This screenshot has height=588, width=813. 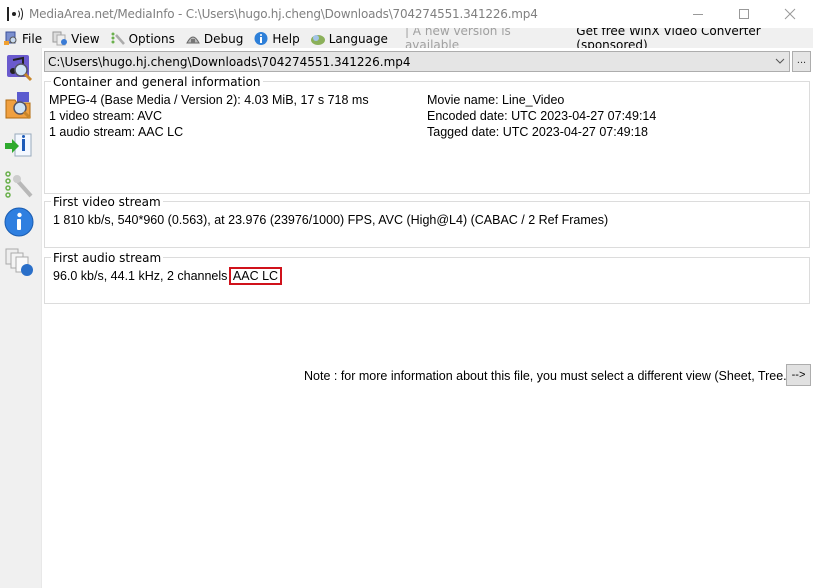 I want to click on encoded-date-line: Encoded date: UTC 2023-04-27 07:49:14, so click(x=542, y=116).